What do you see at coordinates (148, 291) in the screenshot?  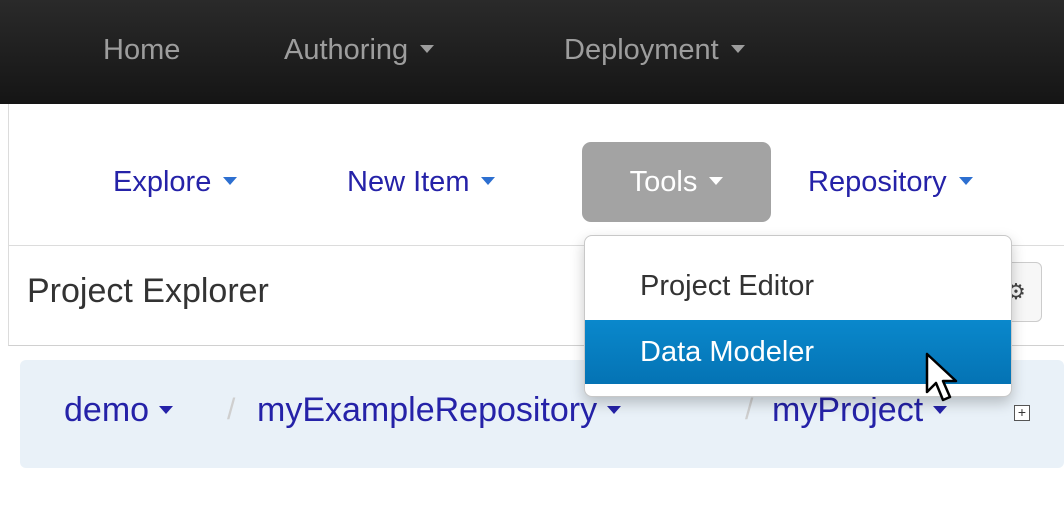 I see `panel-title: Project Explorer` at bounding box center [148, 291].